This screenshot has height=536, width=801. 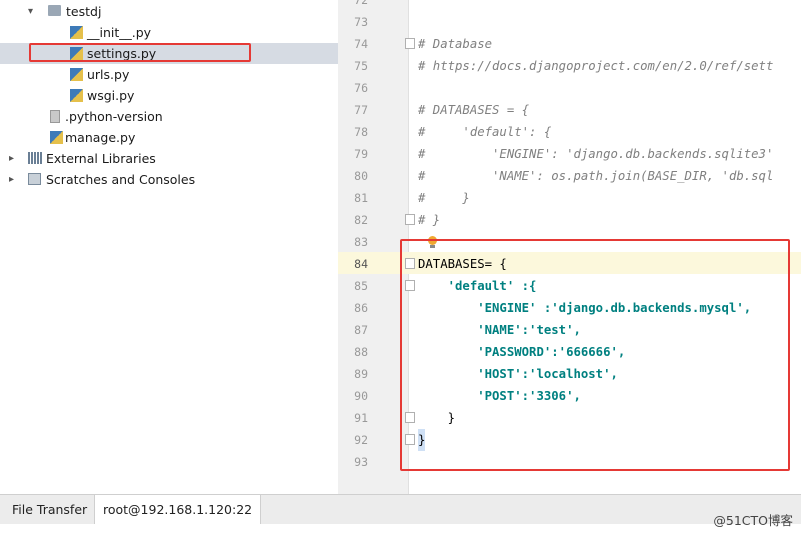 What do you see at coordinates (753, 520) in the screenshot?
I see `watermark: @51CTO博客` at bounding box center [753, 520].